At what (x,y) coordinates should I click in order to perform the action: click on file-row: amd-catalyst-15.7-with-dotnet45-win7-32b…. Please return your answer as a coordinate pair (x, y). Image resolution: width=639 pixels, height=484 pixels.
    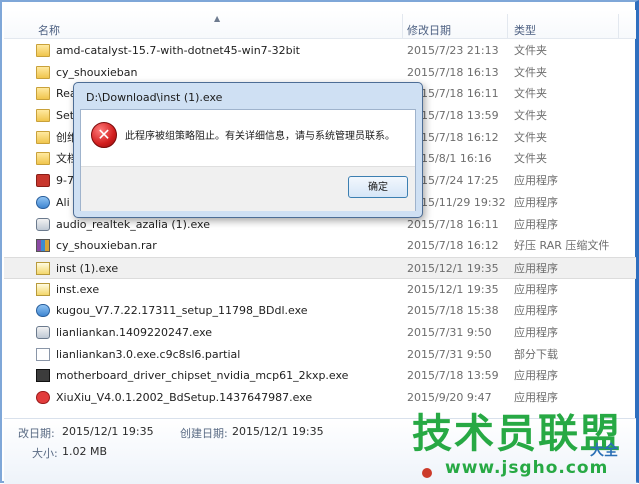
    Looking at the image, I should click on (320, 51).